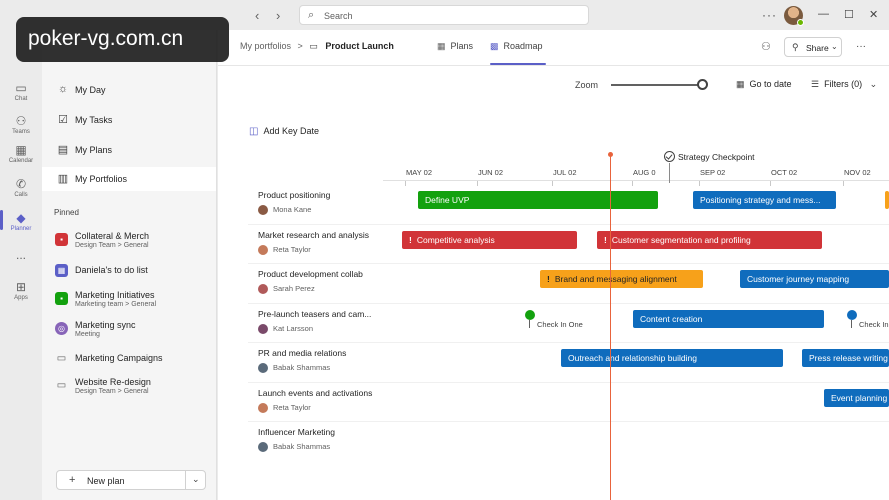 The height and width of the screenshot is (500, 889). What do you see at coordinates (359, 46) in the screenshot?
I see `page-title: Product Launch` at bounding box center [359, 46].